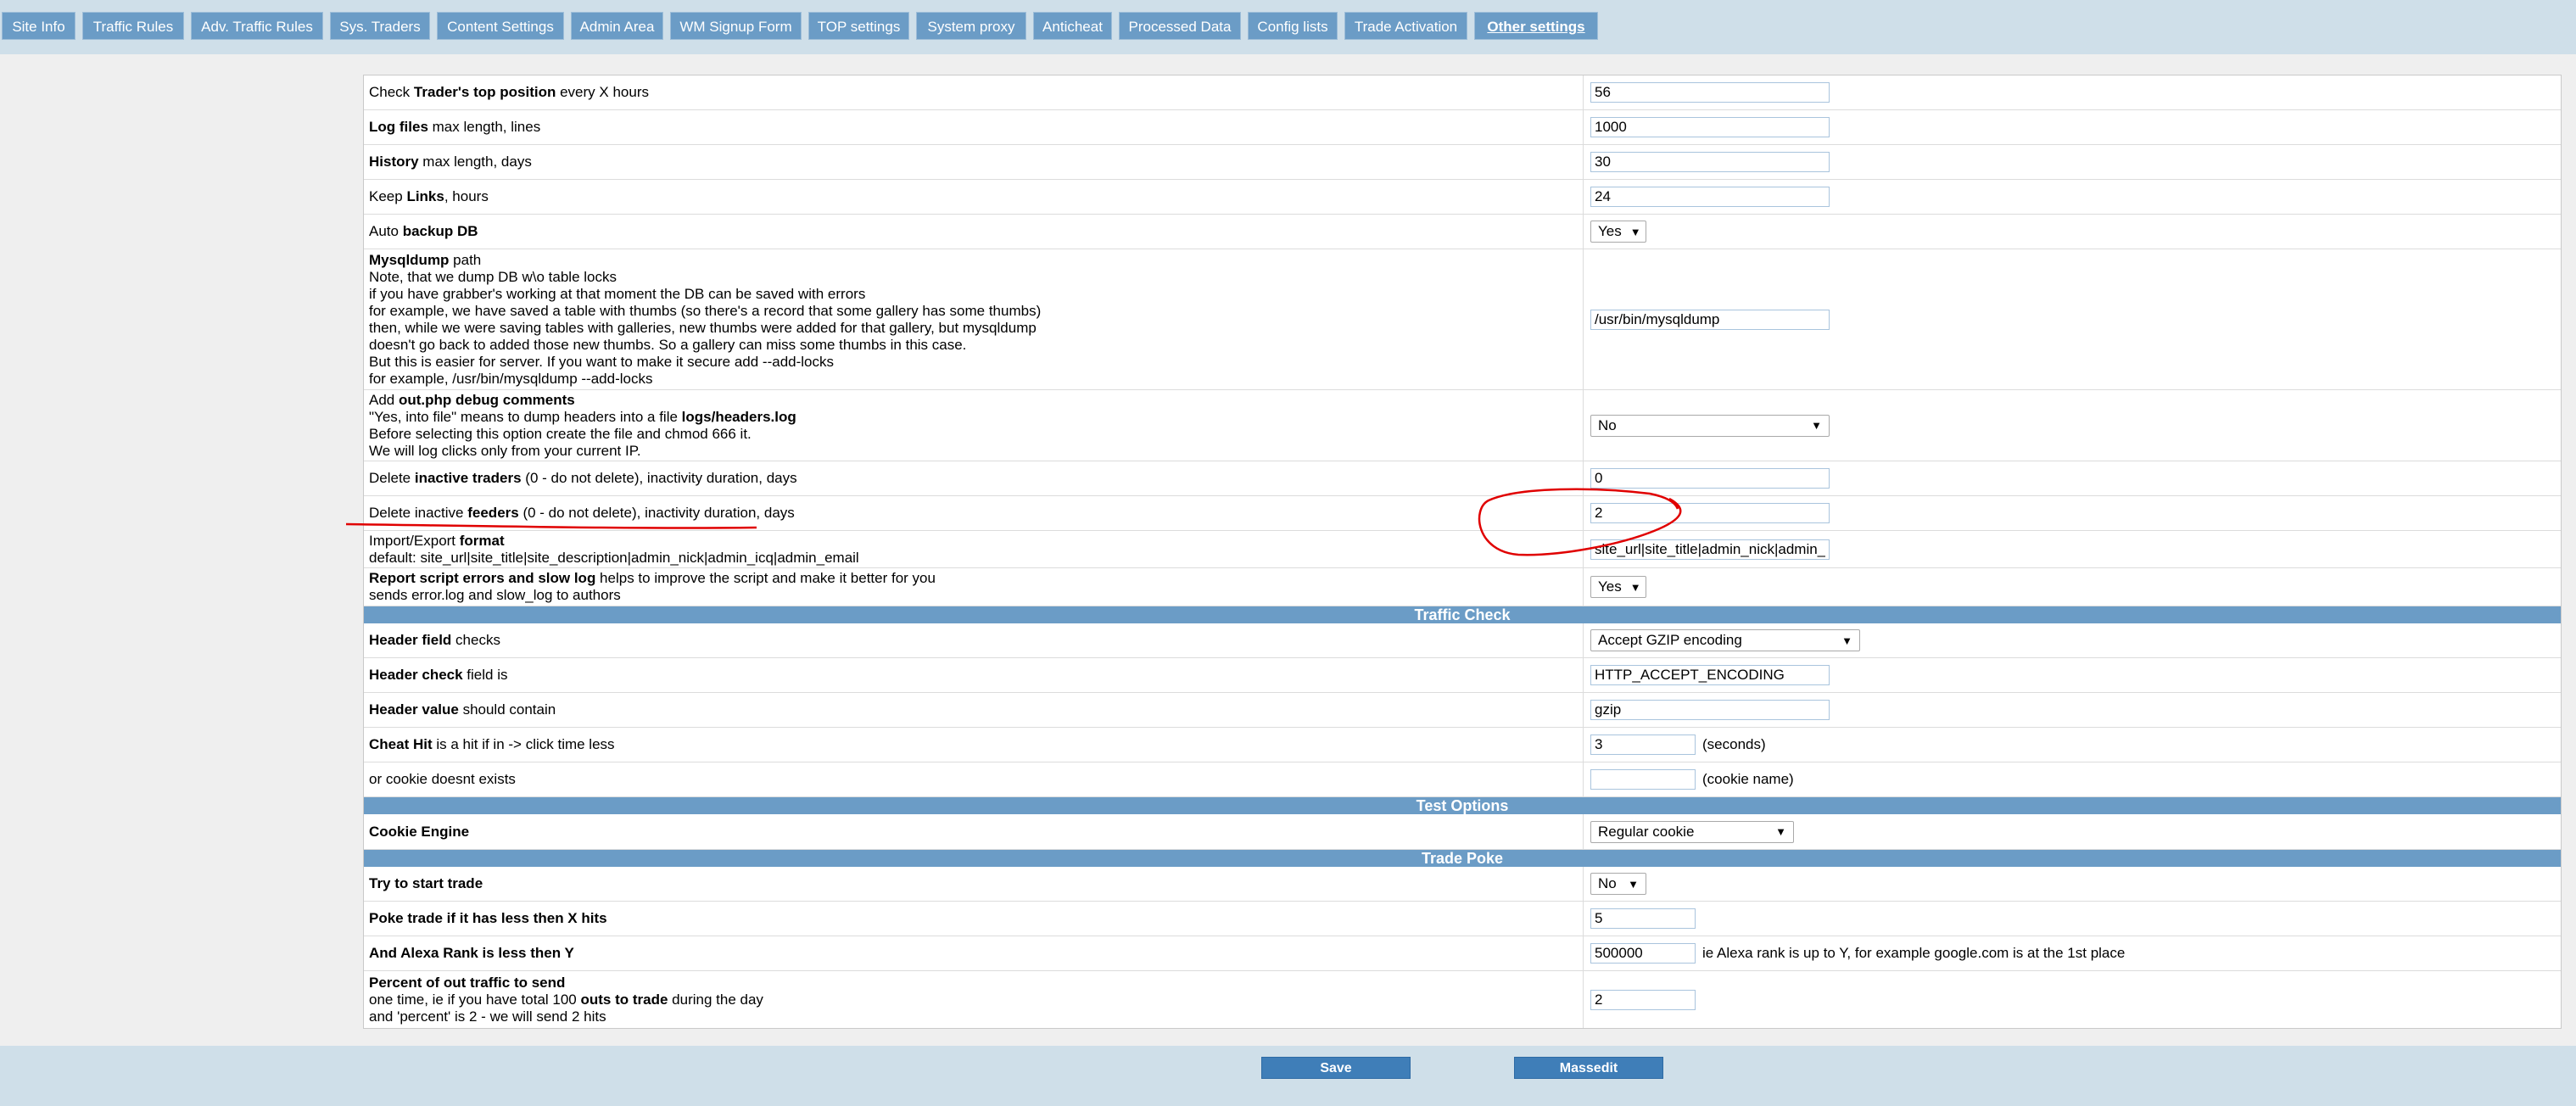 The image size is (2576, 1106). What do you see at coordinates (1643, 1000) in the screenshot?
I see `percent-traffic-input` at bounding box center [1643, 1000].